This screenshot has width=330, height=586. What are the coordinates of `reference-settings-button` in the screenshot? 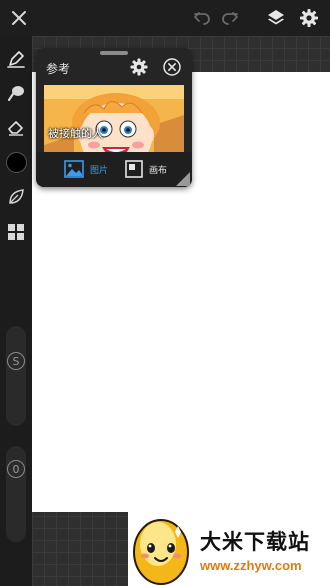 It's located at (139, 67).